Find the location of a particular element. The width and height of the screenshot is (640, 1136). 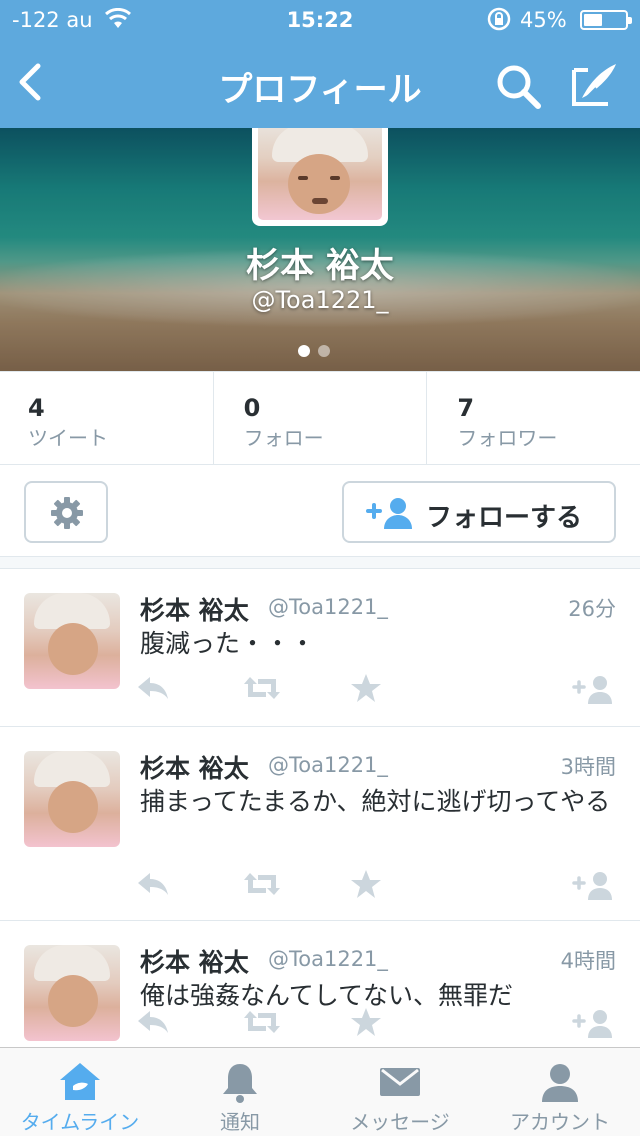

follow-button-label: フォローする is located at coordinates (504, 518).